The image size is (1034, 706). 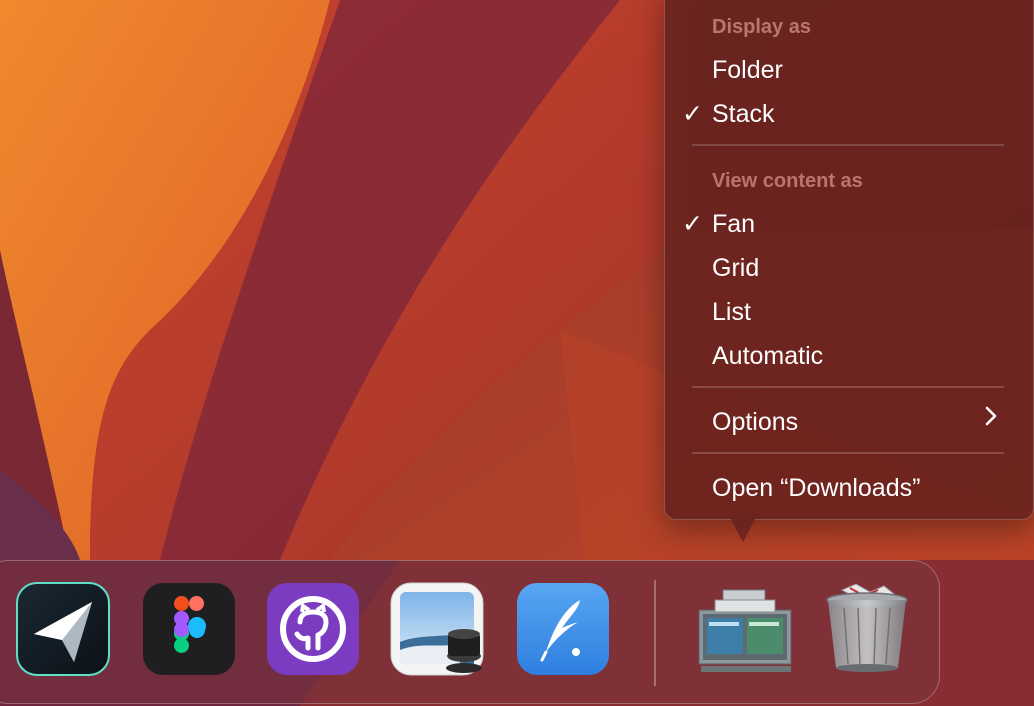 I want to click on preview-icon, so click(x=437, y=629).